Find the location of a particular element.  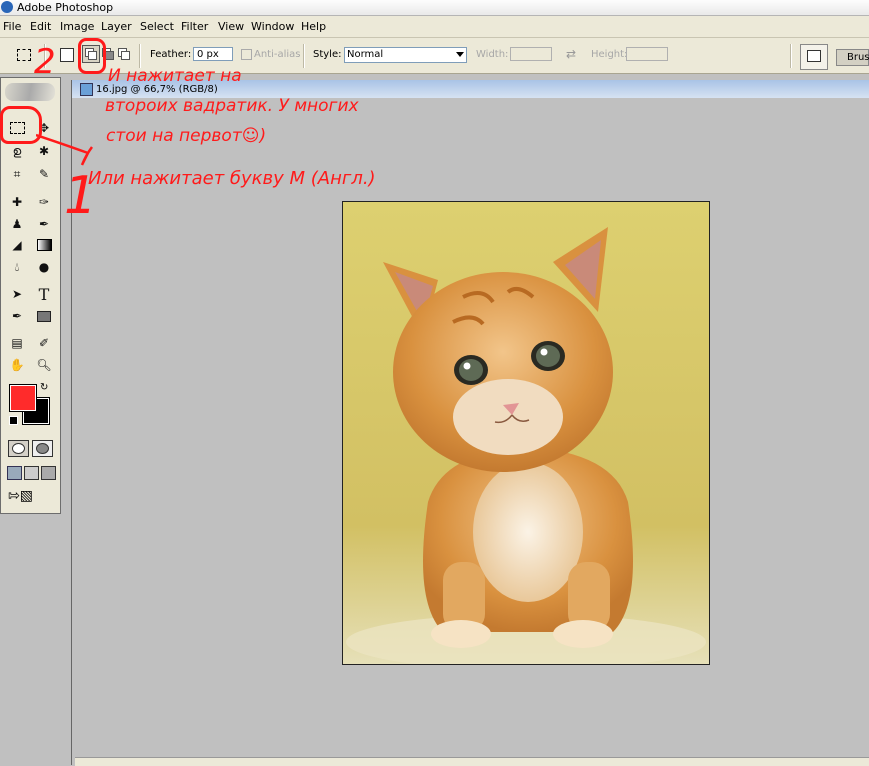

eyedropper-icon: ✐ is located at coordinates (44, 343).